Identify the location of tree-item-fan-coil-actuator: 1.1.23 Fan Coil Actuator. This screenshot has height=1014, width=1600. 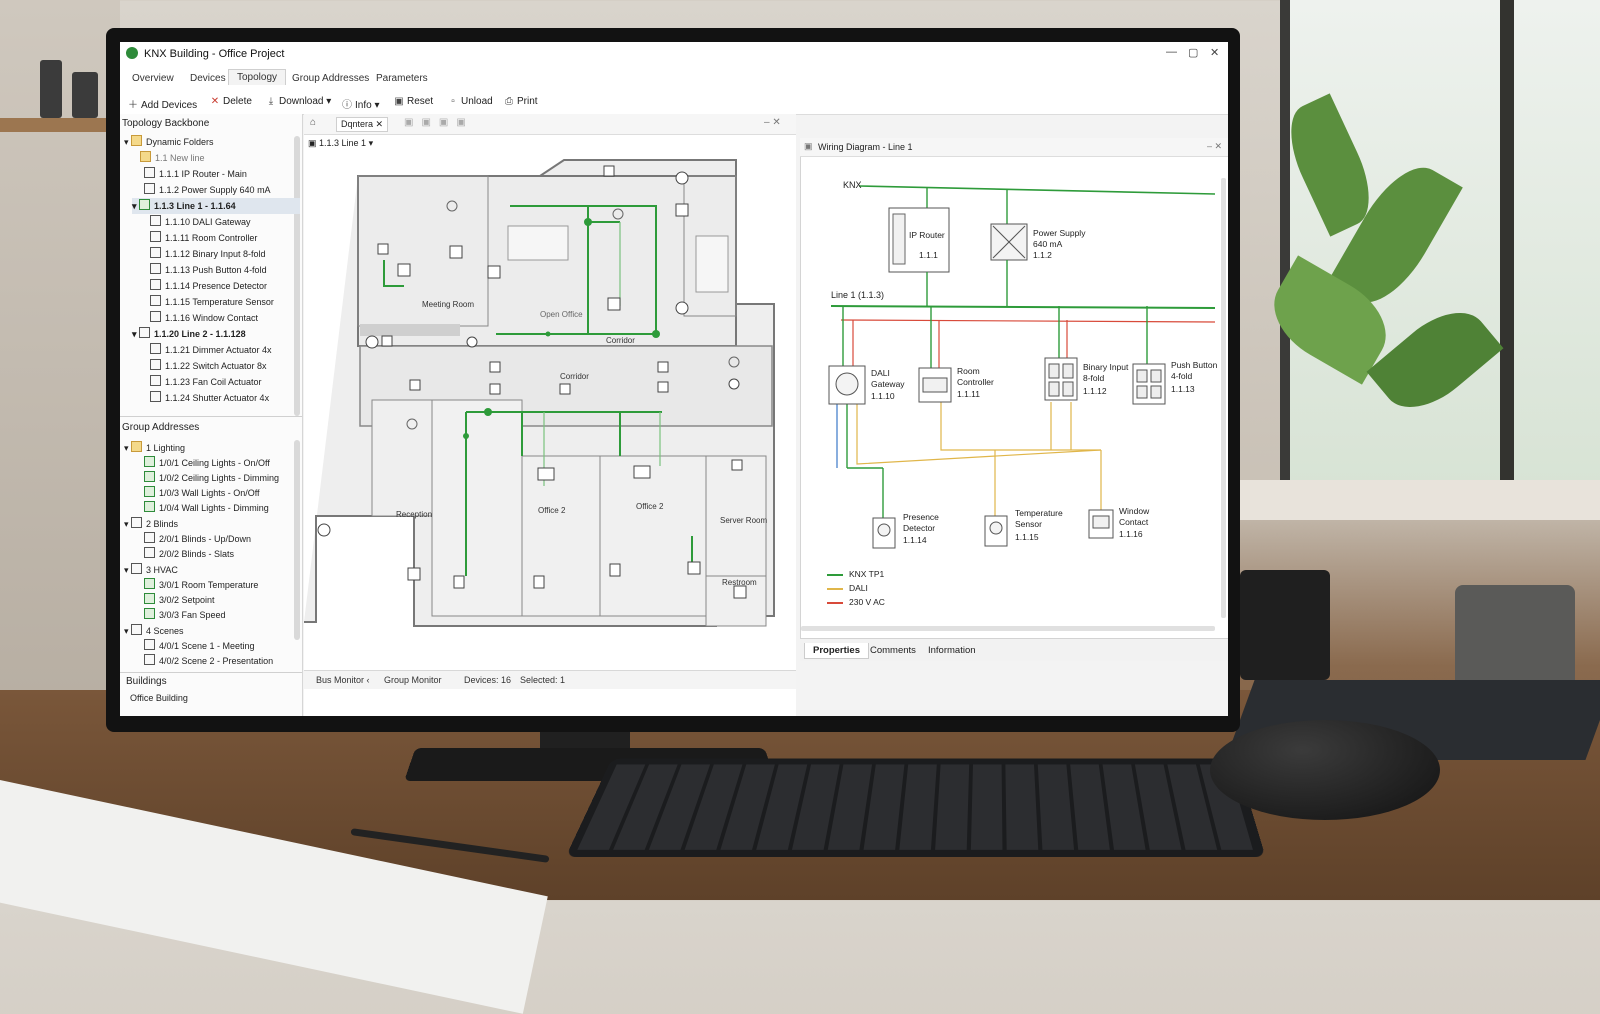
(206, 382).